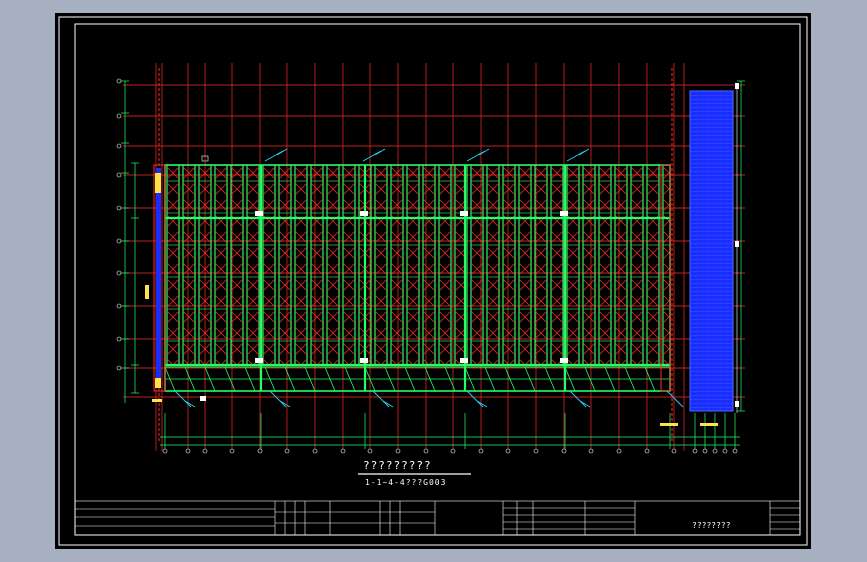 Image resolution: width=867 pixels, height=562 pixels. What do you see at coordinates (714, 248) in the screenshot?
I see `side-storage-block` at bounding box center [714, 248].